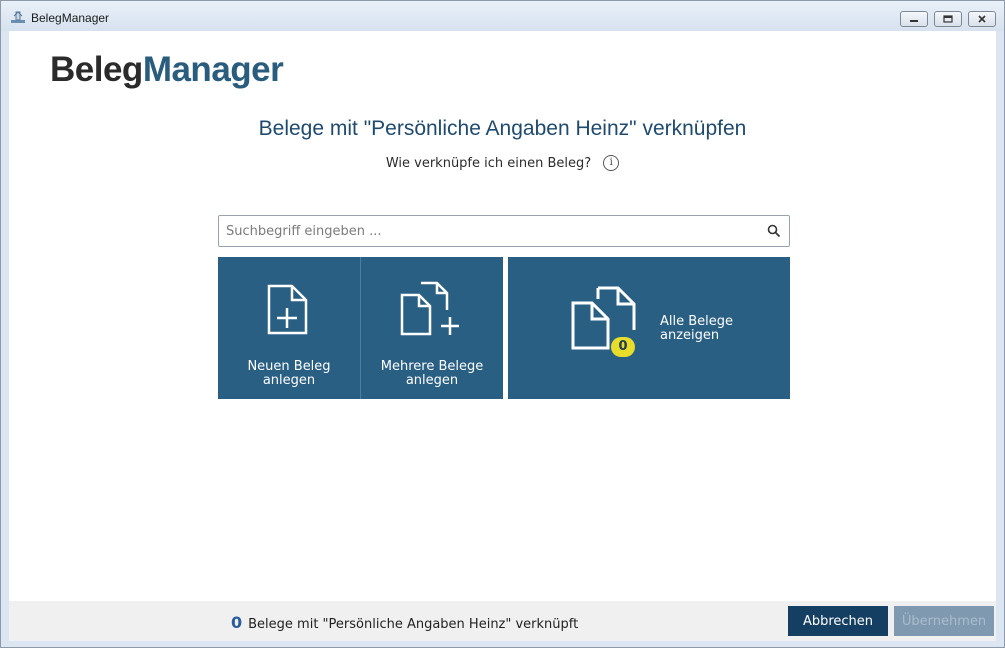 This screenshot has width=1005, height=648. What do you see at coordinates (287, 309) in the screenshot?
I see `document-add-icon` at bounding box center [287, 309].